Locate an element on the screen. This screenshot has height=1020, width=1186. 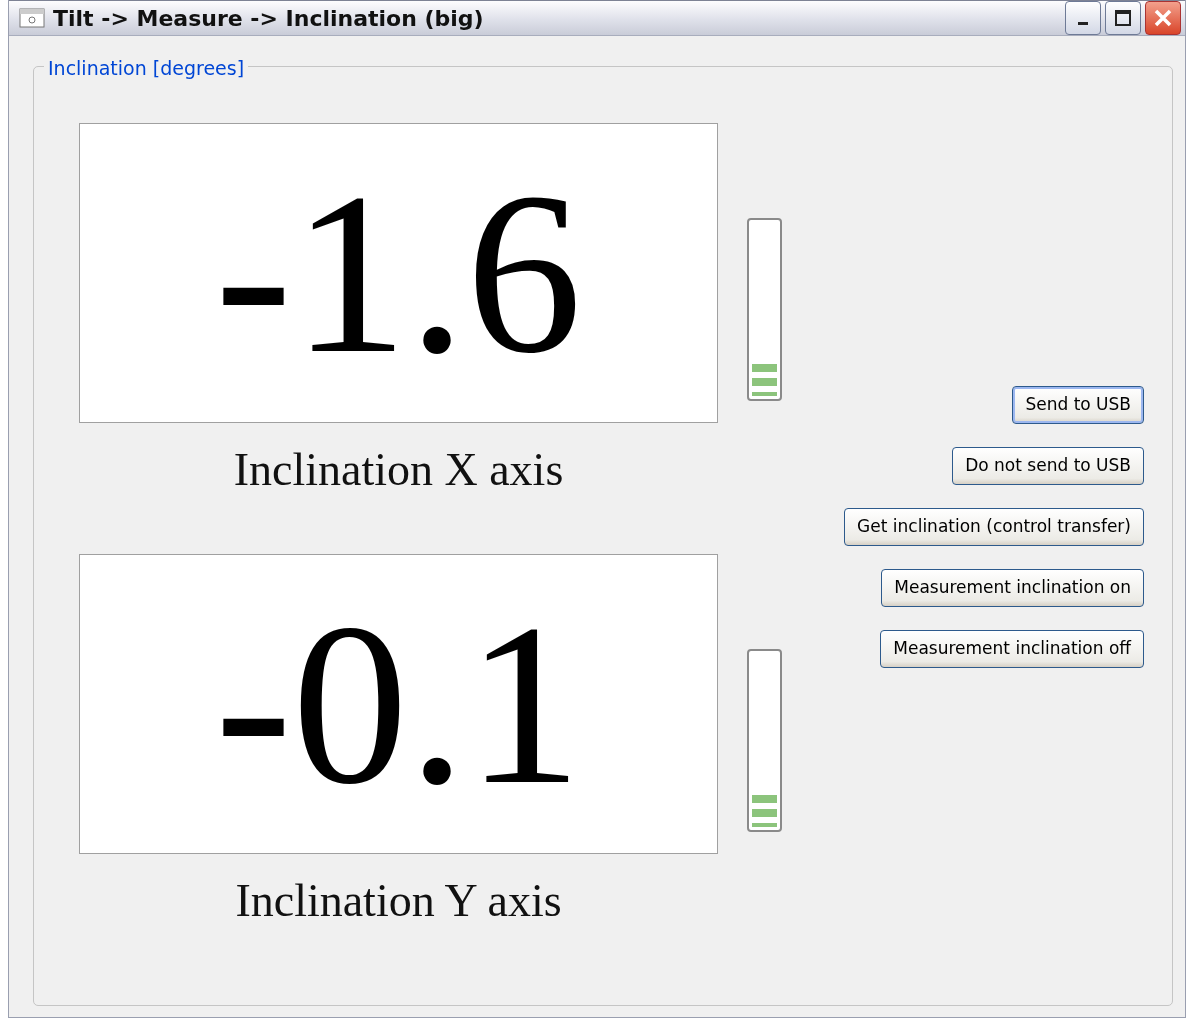
action-button: Do not send to USB is located at coordinates (1048, 466).